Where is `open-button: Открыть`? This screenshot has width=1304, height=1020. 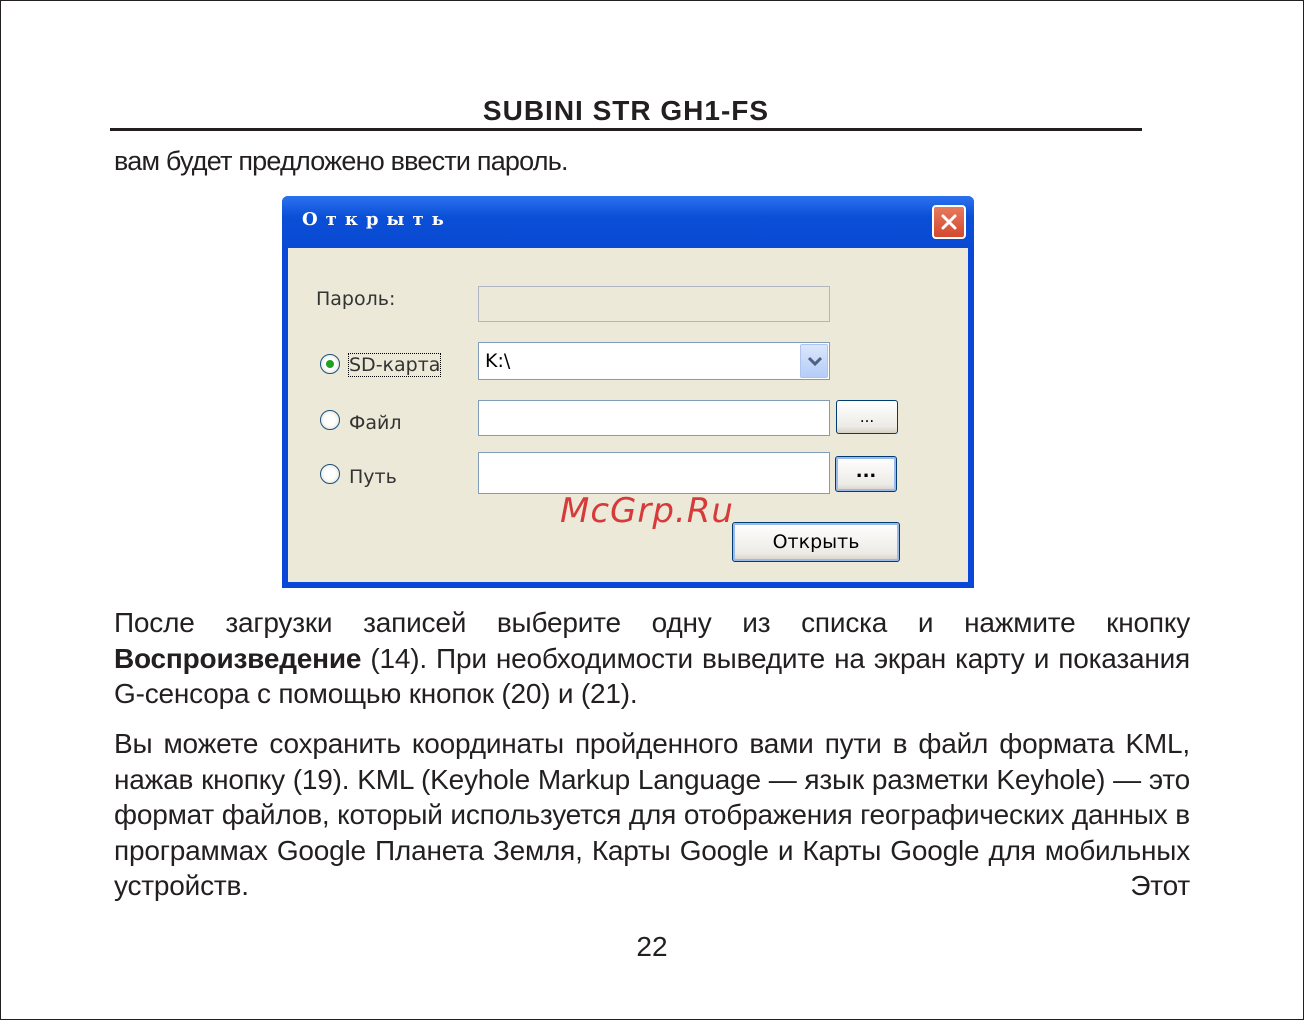 open-button: Открыть is located at coordinates (816, 542).